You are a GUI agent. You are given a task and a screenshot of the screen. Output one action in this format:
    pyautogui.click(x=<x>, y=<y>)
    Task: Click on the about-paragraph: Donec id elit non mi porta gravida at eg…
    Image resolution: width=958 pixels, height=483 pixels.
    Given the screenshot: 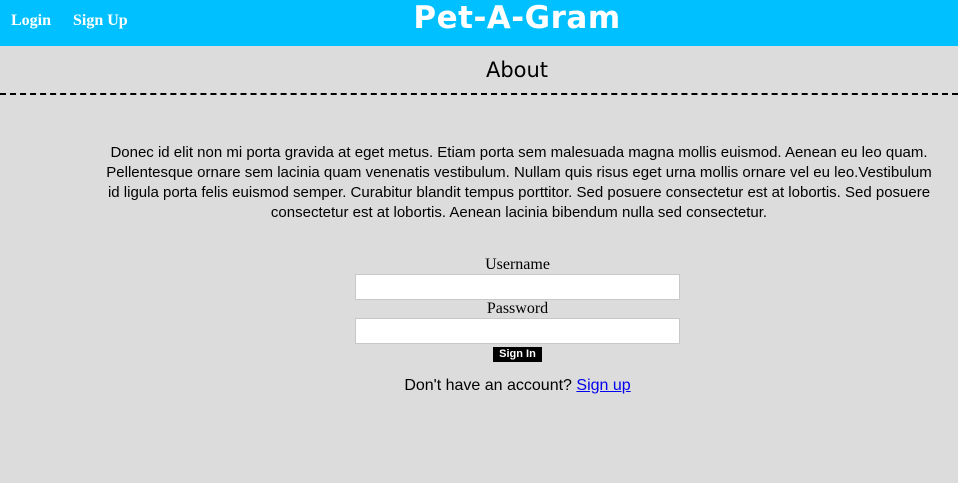 What is the action you would take?
    pyautogui.click(x=519, y=182)
    